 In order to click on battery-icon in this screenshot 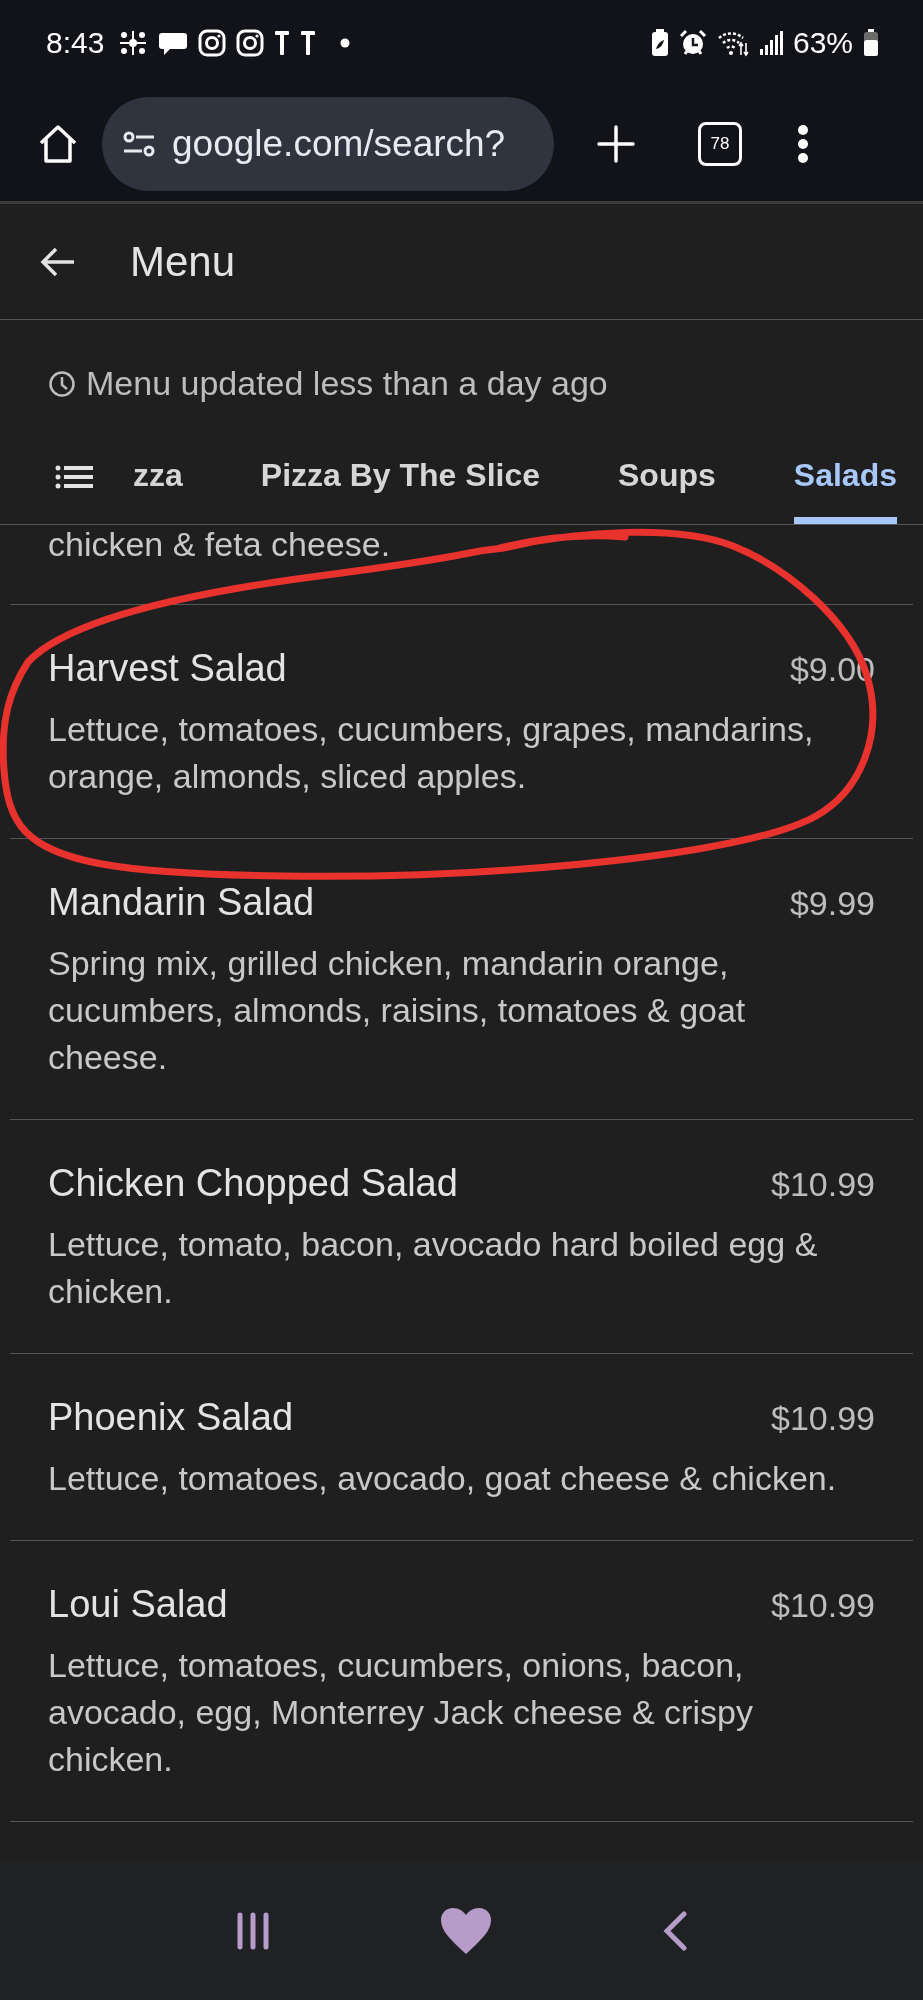, I will do `click(871, 43)`.